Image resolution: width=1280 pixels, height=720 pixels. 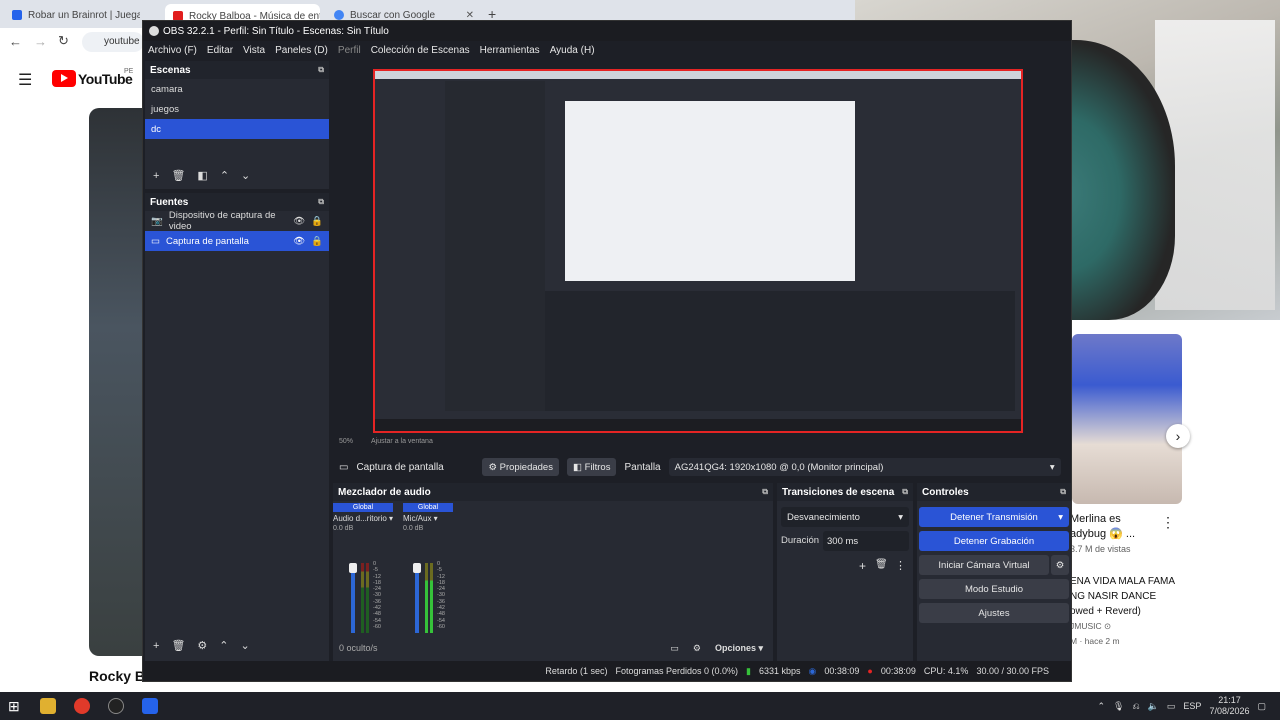 I want to click on notification-icon: ▢, so click(x=1261, y=706).